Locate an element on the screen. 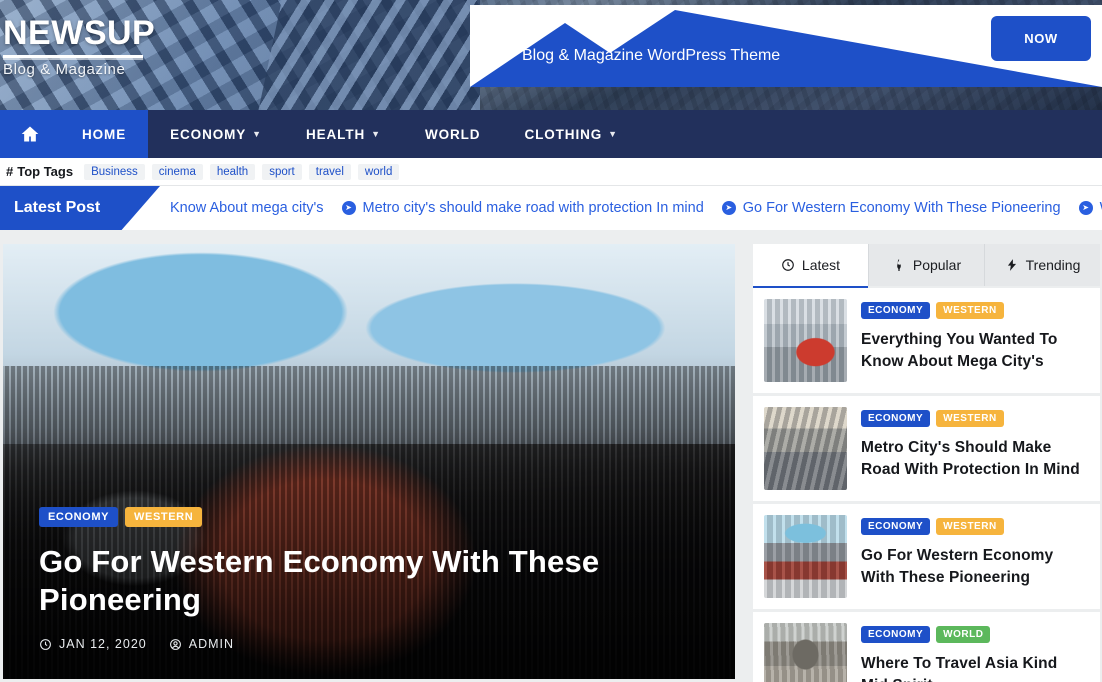 The image size is (1102, 682). nav-item-health: HEALTH ▼ is located at coordinates (343, 134).